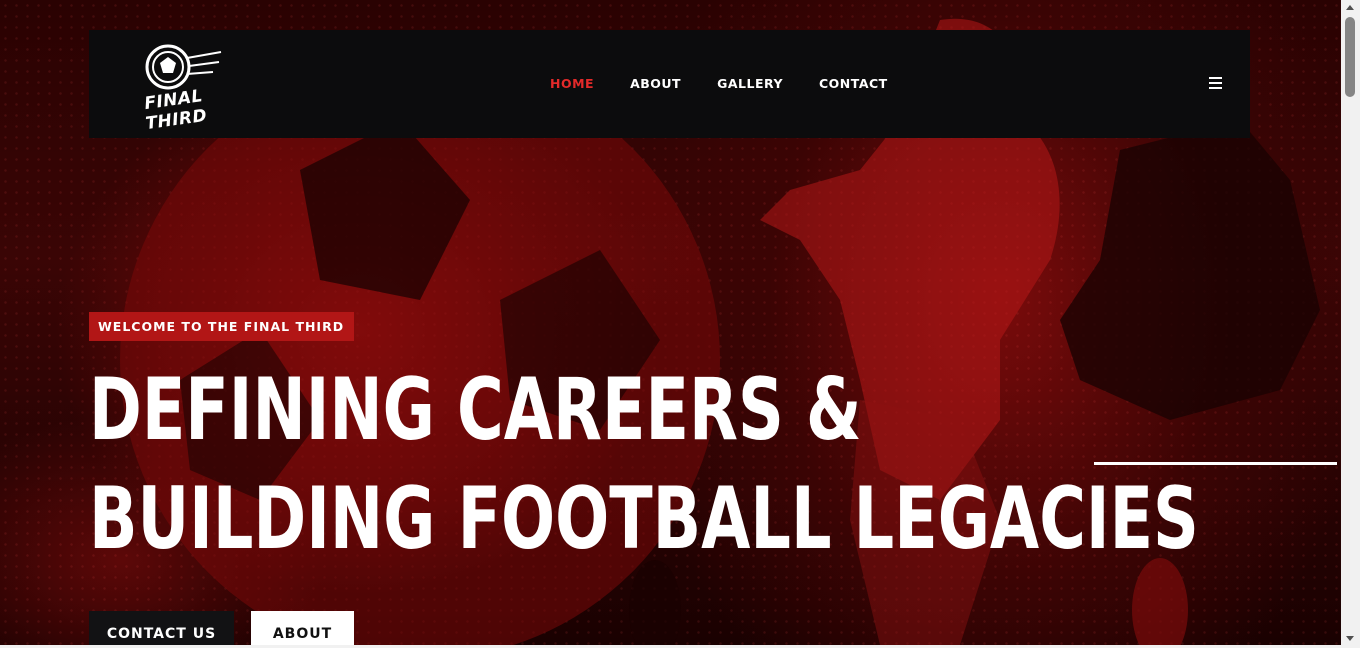 The image size is (1360, 648). I want to click on scrollbar-thumb, so click(1350, 57).